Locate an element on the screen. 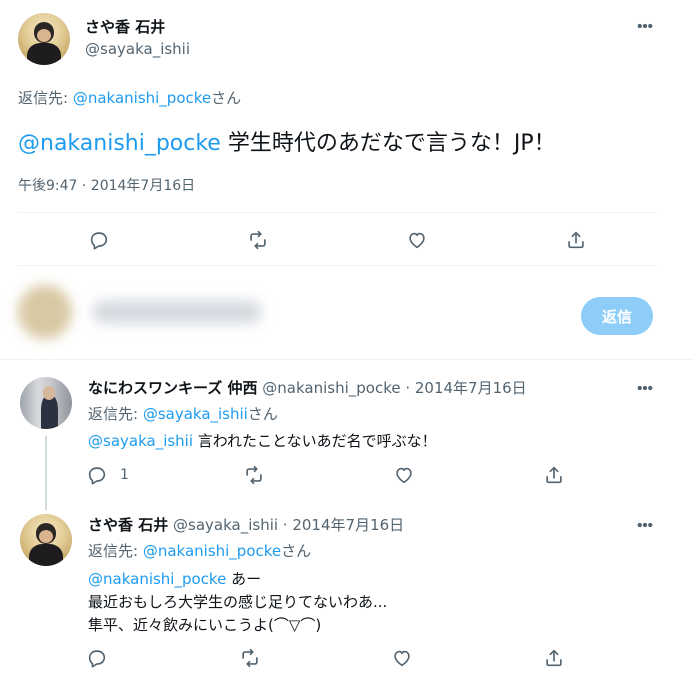 The width and height of the screenshot is (693, 675). reply-count: 1 is located at coordinates (124, 475).